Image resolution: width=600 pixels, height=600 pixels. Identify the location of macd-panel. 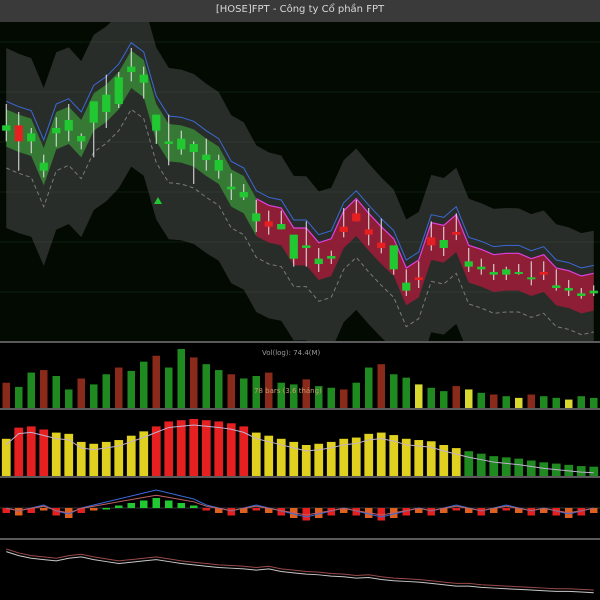
(300, 508).